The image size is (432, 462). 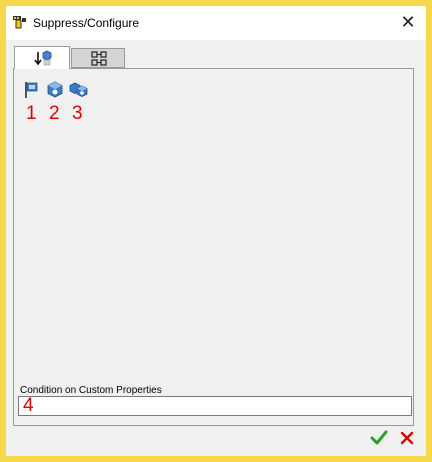 I want to click on checkmark-icon, so click(x=379, y=438).